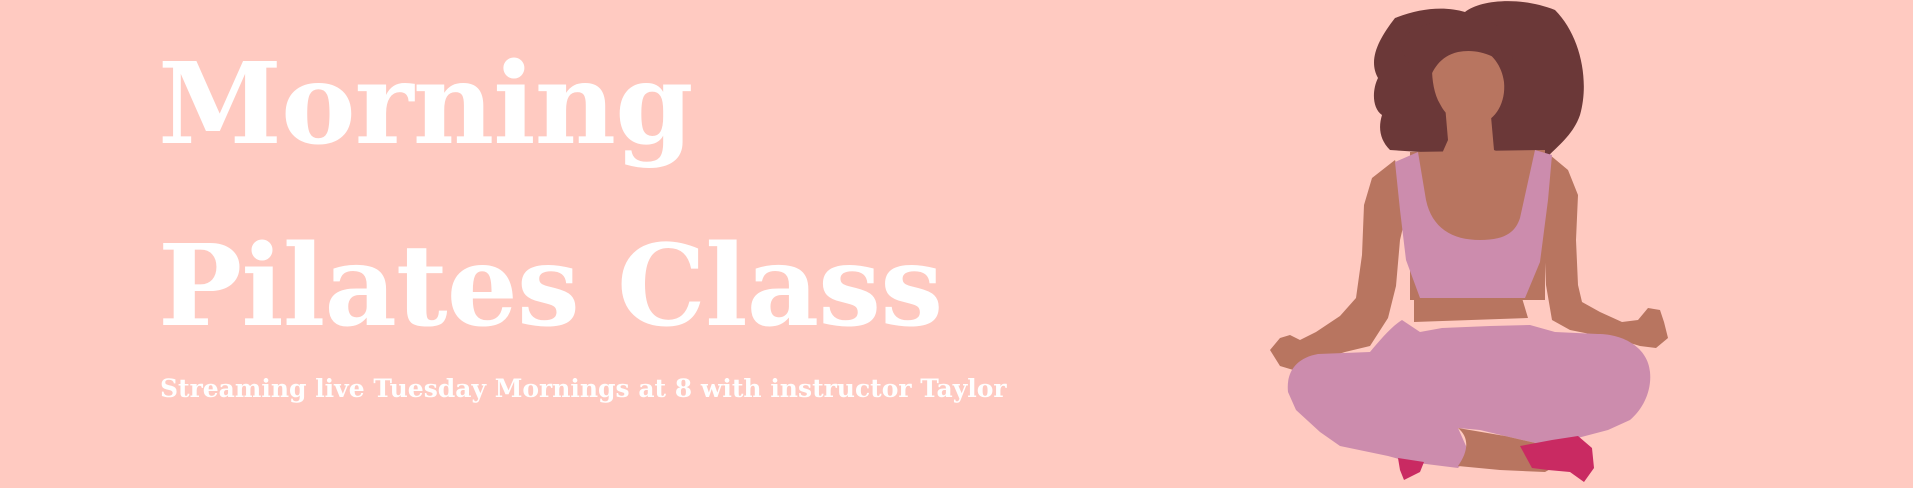 Image resolution: width=1913 pixels, height=488 pixels. Describe the element at coordinates (550, 286) in the screenshot. I see `title-line-2: Pilates Class` at that location.